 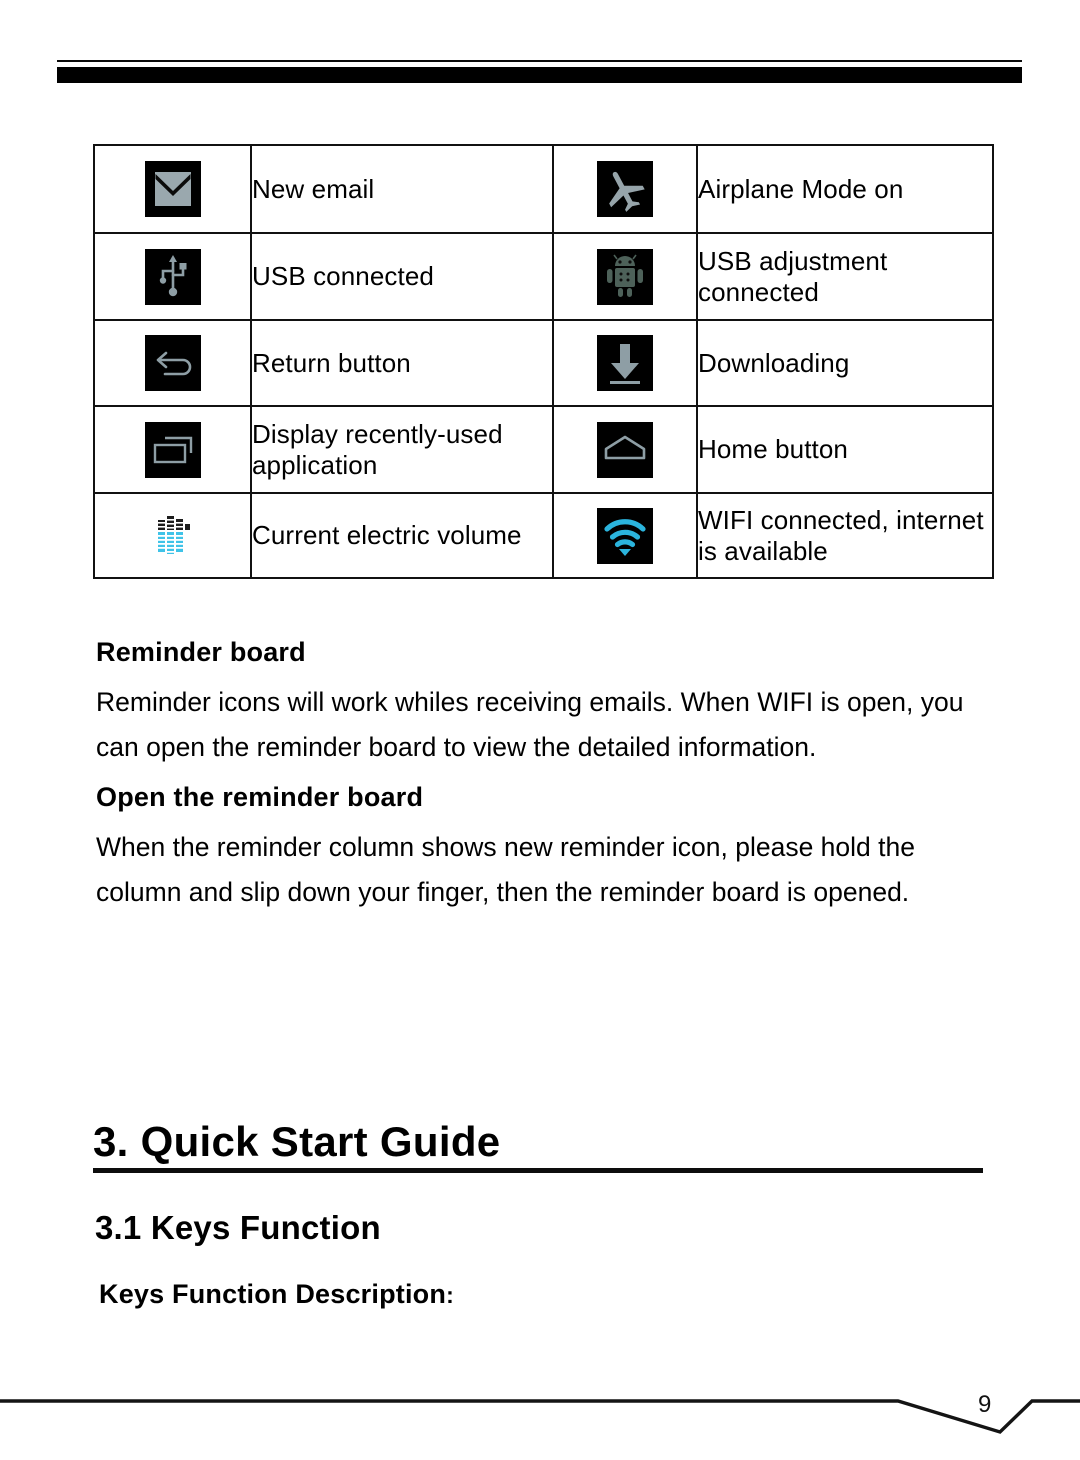 I want to click on reminder-board-heading: Reminder board, so click(x=201, y=652).